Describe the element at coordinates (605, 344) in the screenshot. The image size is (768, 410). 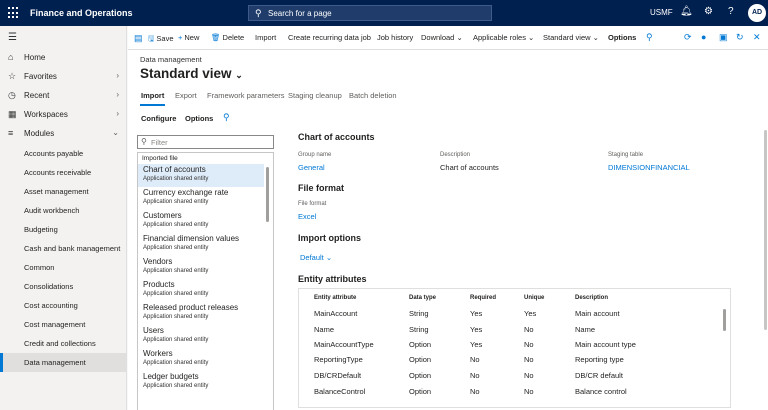
I see `cell: Main account type` at that location.